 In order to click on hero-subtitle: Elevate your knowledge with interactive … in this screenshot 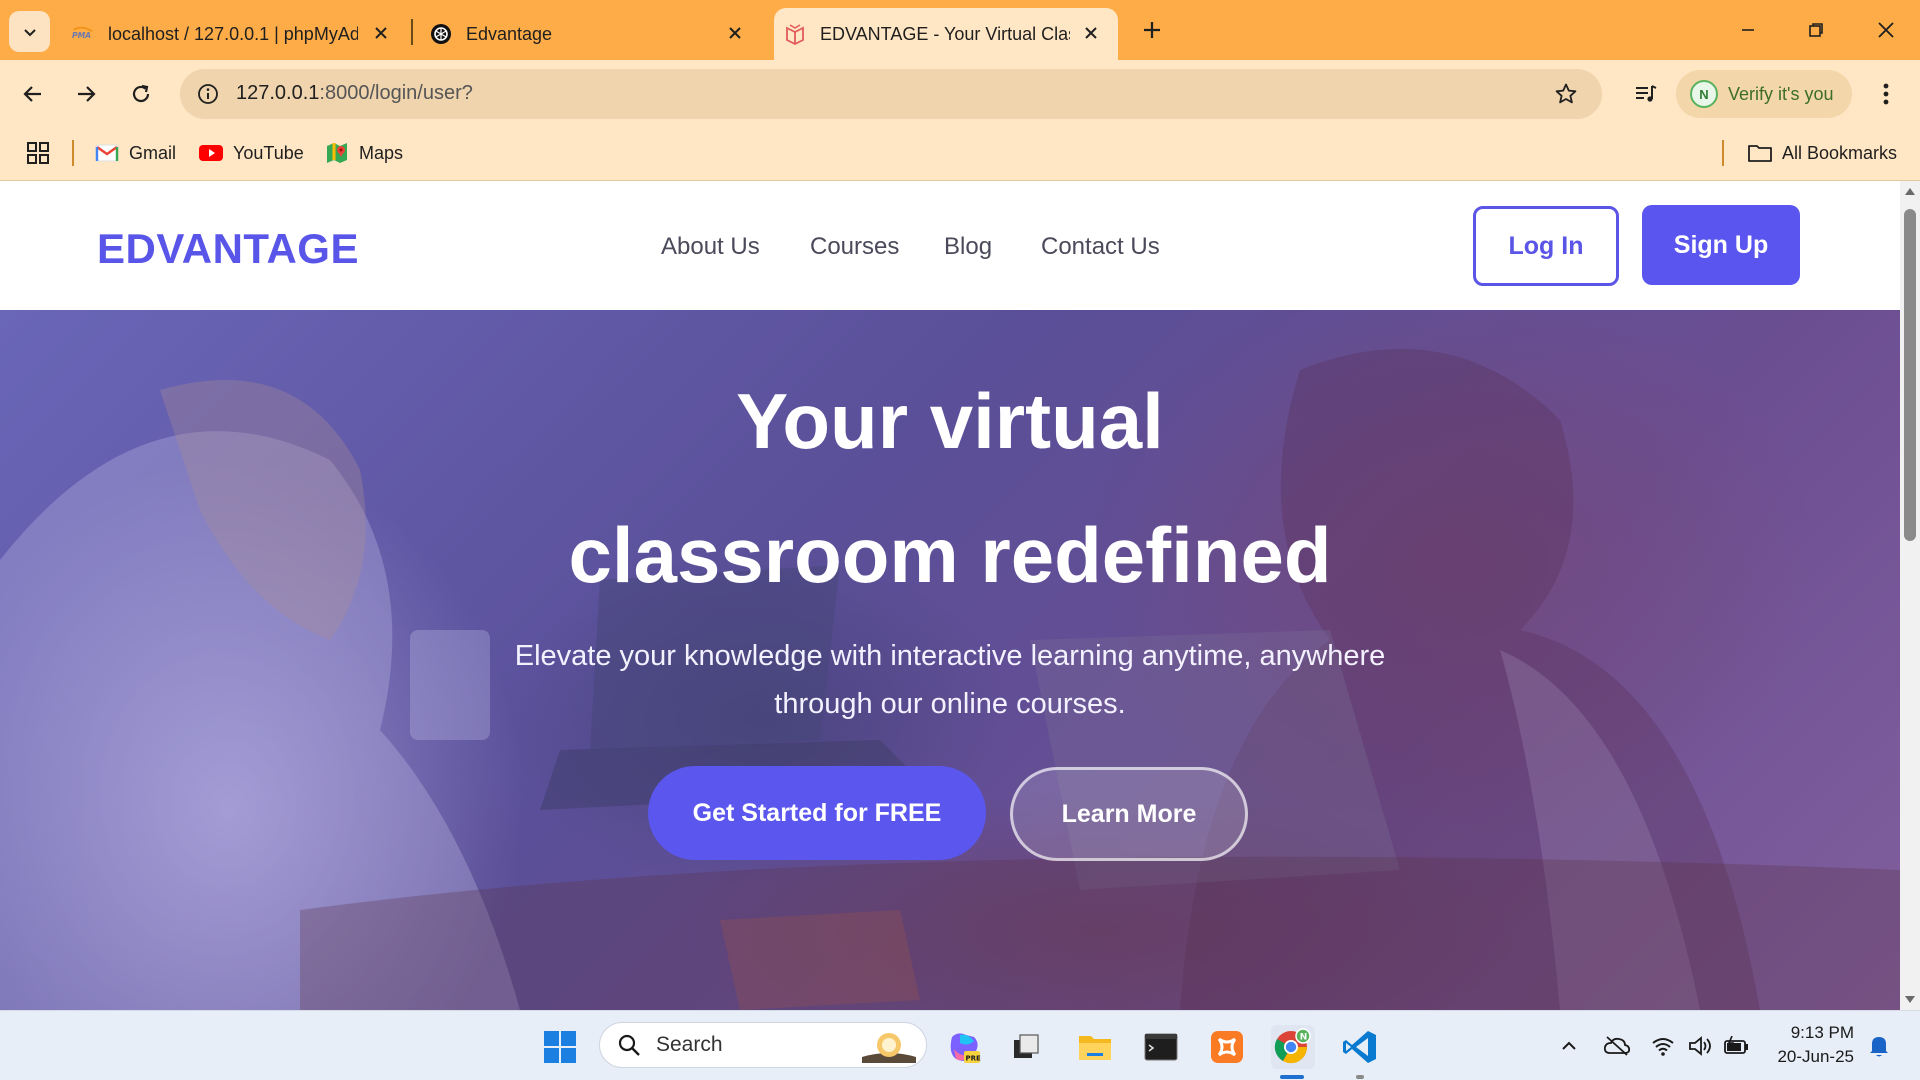, I will do `click(950, 680)`.